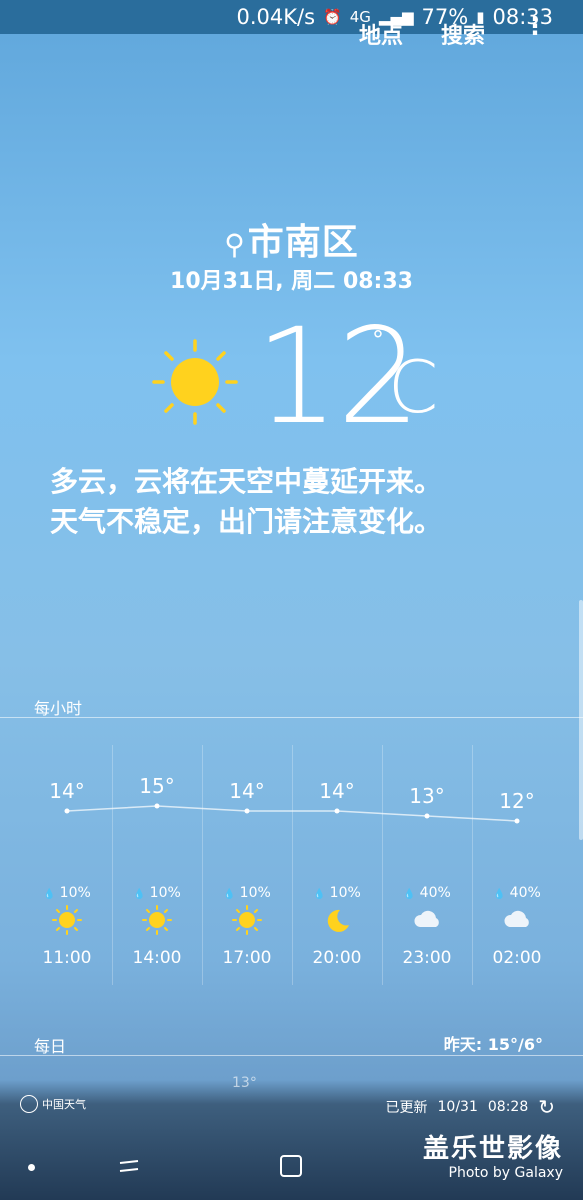  Describe the element at coordinates (291, 281) in the screenshot. I see `current-datetime: 10月31日, 周二 08:33` at that location.